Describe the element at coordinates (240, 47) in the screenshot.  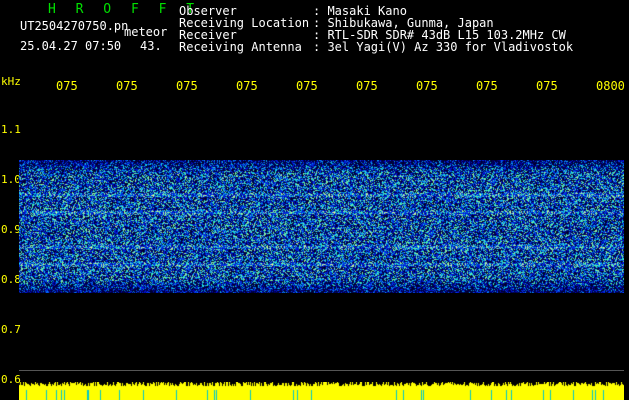
I see `info-label-antenna: Receiving Antenna` at that location.